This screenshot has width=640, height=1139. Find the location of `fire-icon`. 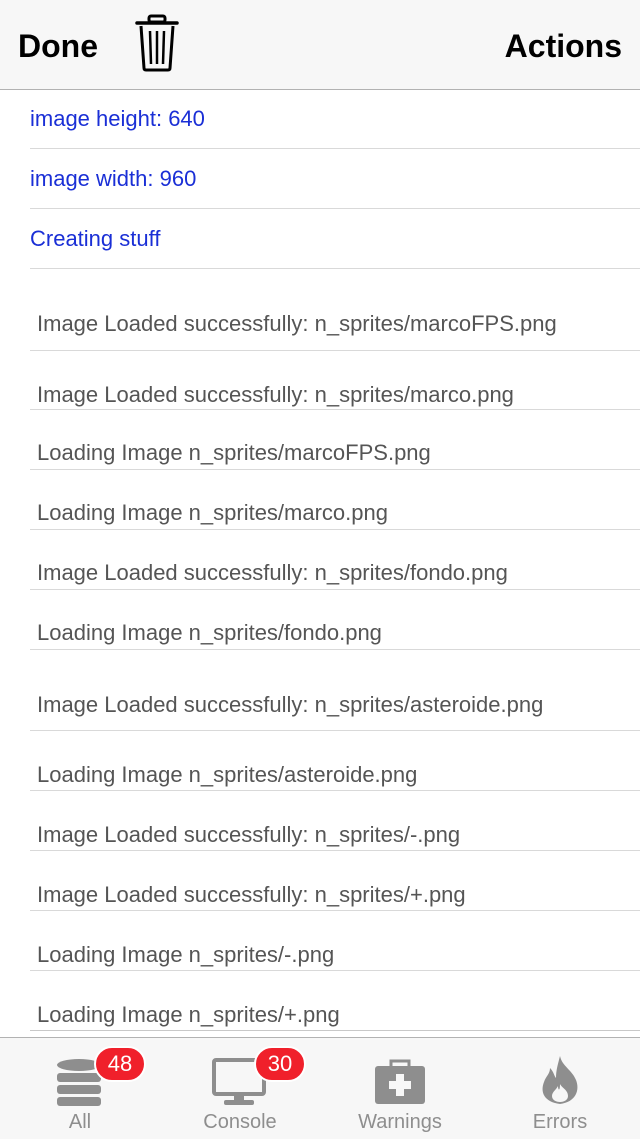

fire-icon is located at coordinates (560, 1082).